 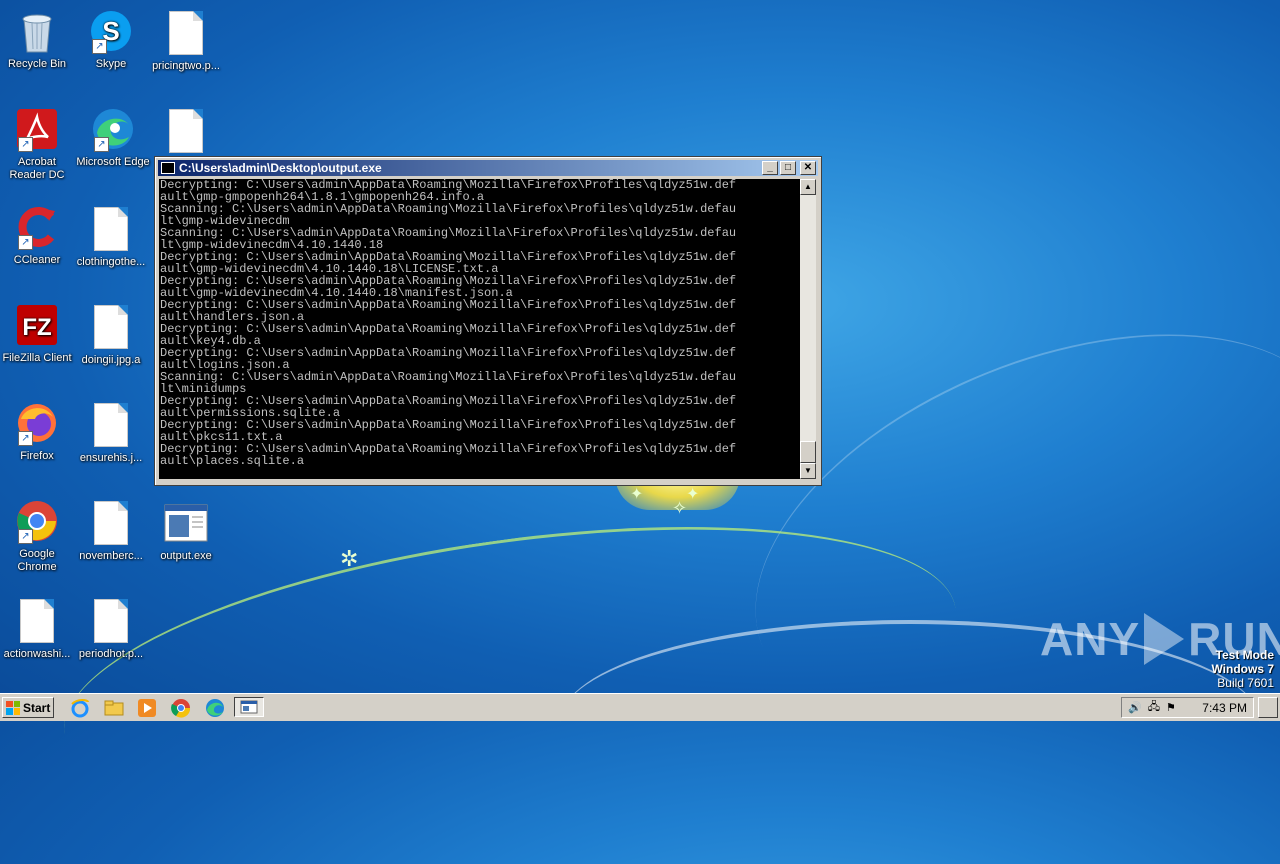 I want to click on vertical-scrollbar: ▲ ▼, so click(x=808, y=329).